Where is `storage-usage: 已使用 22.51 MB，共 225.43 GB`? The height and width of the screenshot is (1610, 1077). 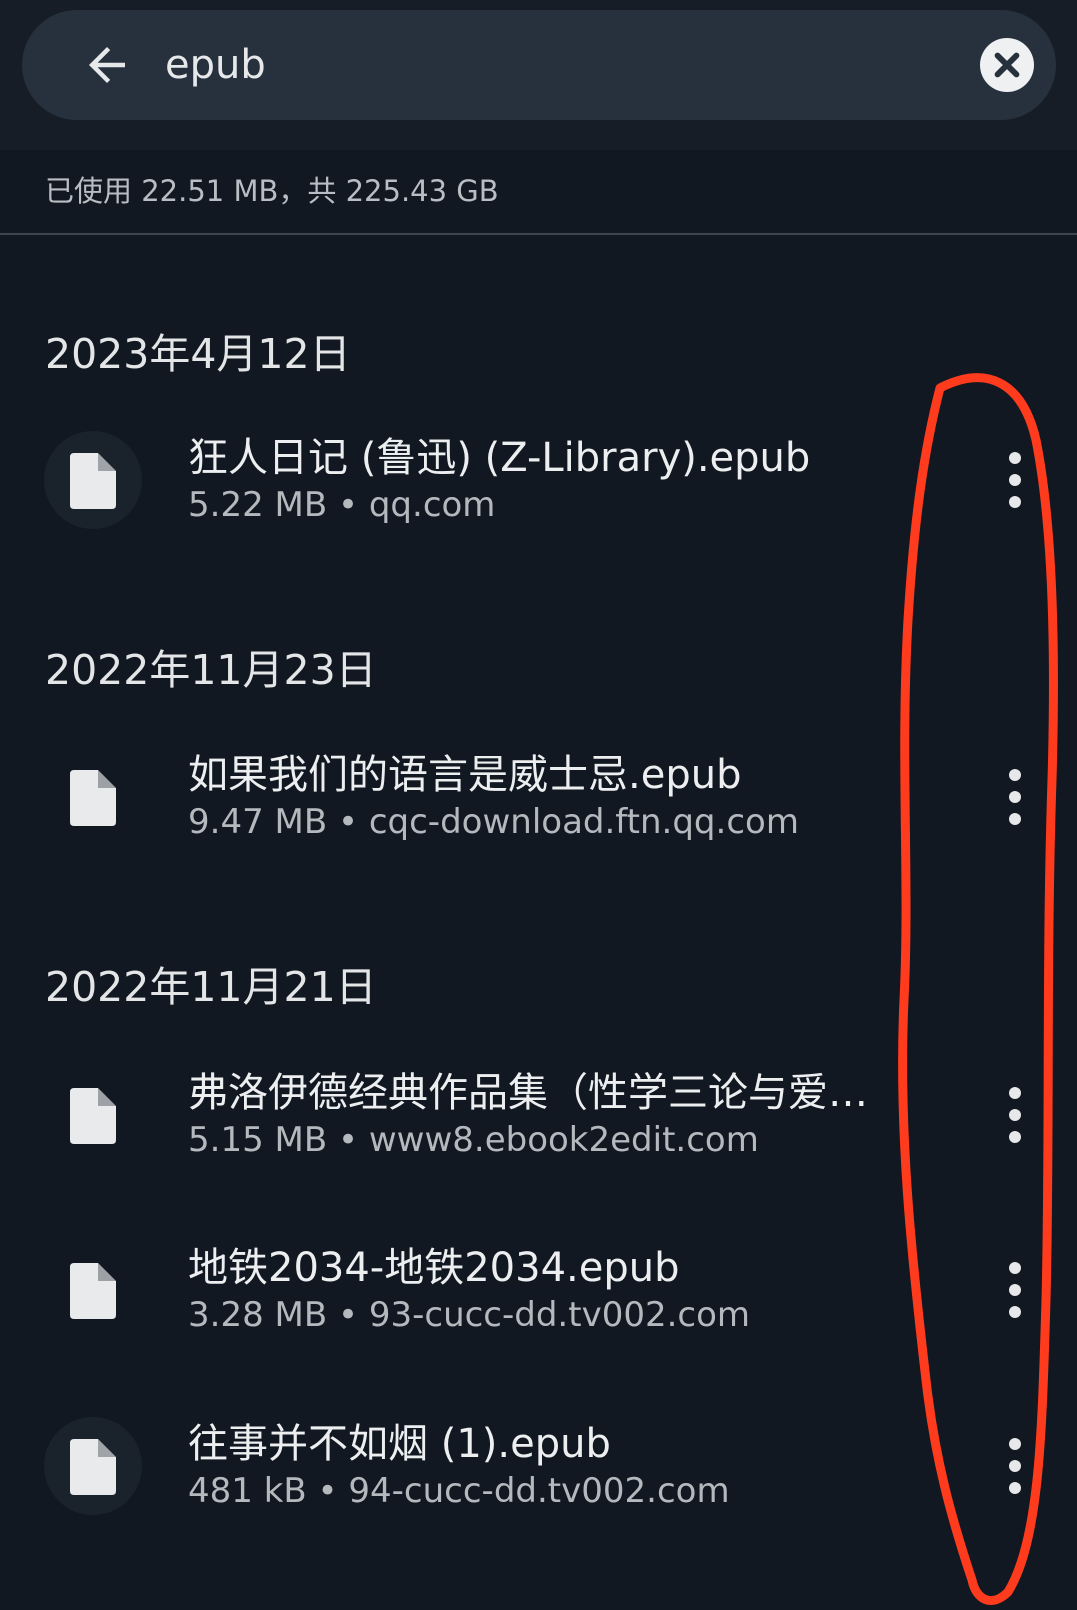
storage-usage: 已使用 22.51 MB，共 225.43 GB is located at coordinates (272, 191).